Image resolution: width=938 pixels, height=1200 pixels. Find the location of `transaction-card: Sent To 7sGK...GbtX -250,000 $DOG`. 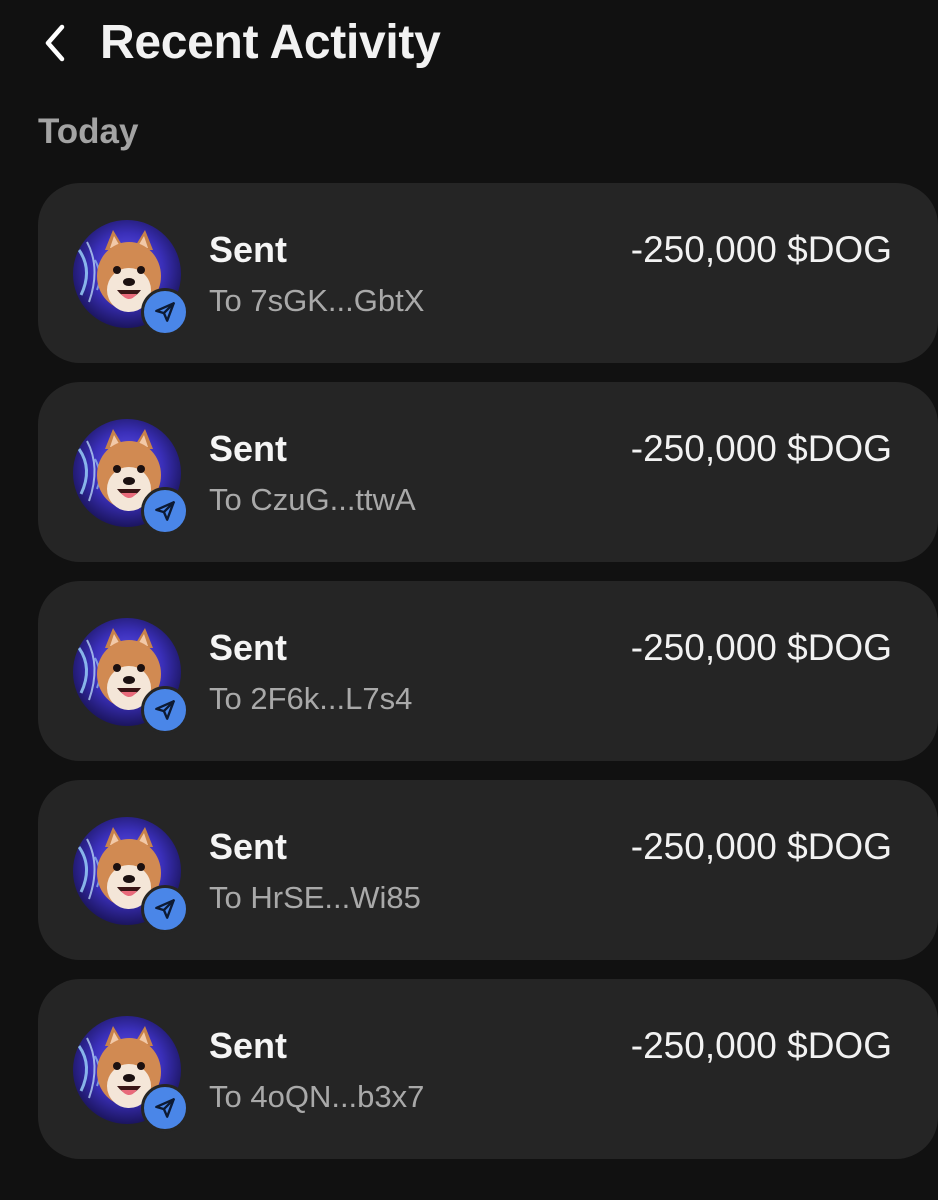

transaction-card: Sent To 7sGK...GbtX -250,000 $DOG is located at coordinates (488, 273).